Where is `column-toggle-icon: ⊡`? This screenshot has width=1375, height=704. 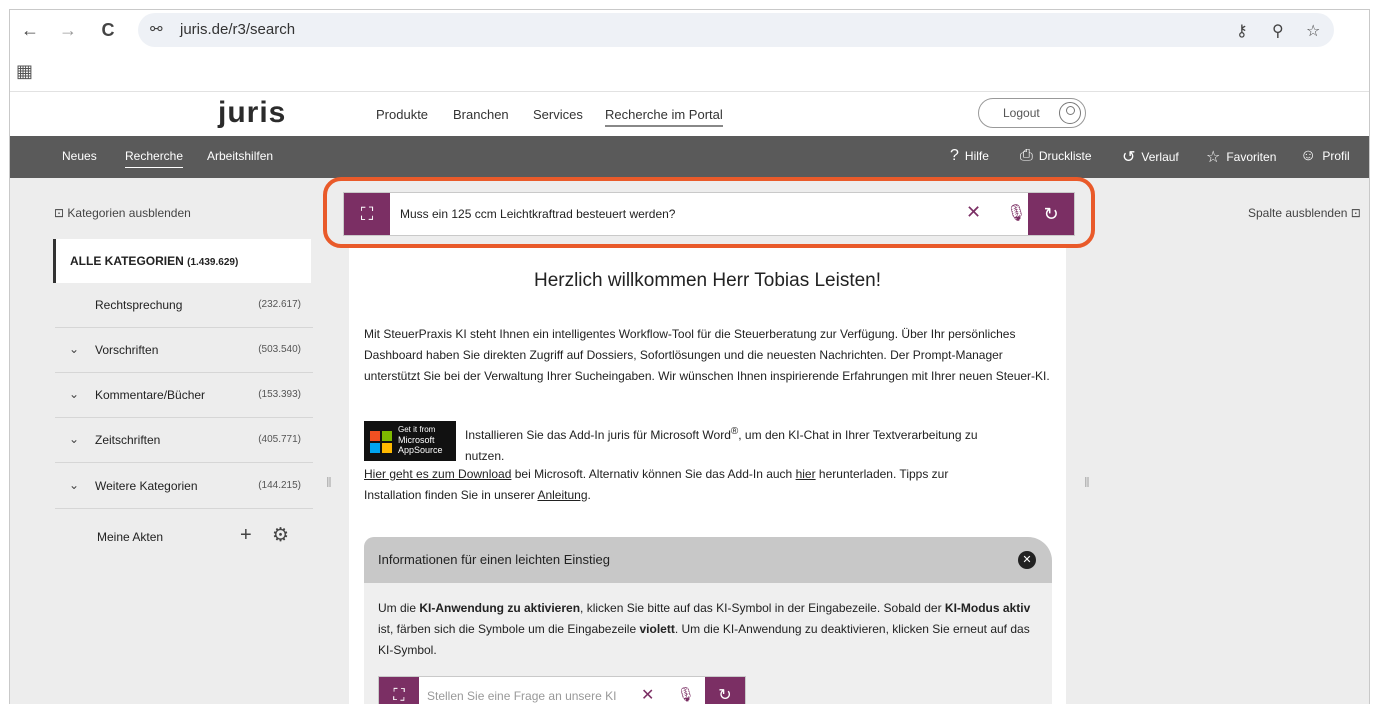 column-toggle-icon: ⊡ is located at coordinates (1354, 213).